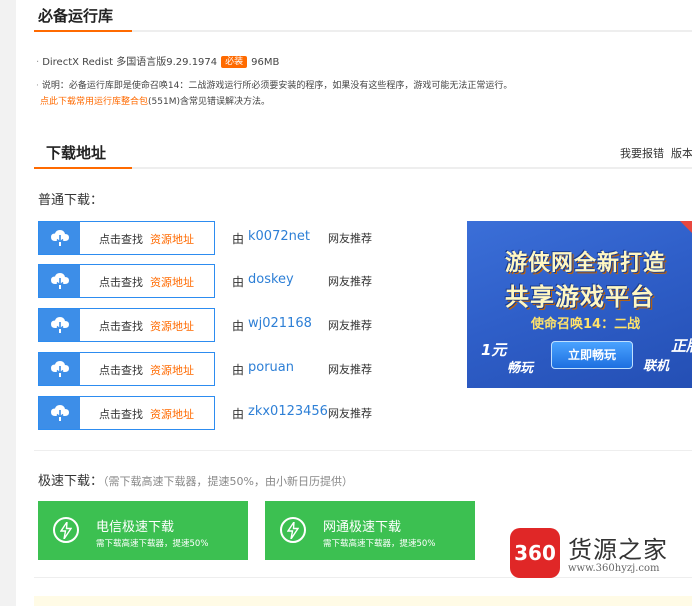 The image size is (692, 606). Describe the element at coordinates (209, 102) in the screenshot. I see `runtime-pack-tail: (551M)含常见错误解决方法。` at that location.